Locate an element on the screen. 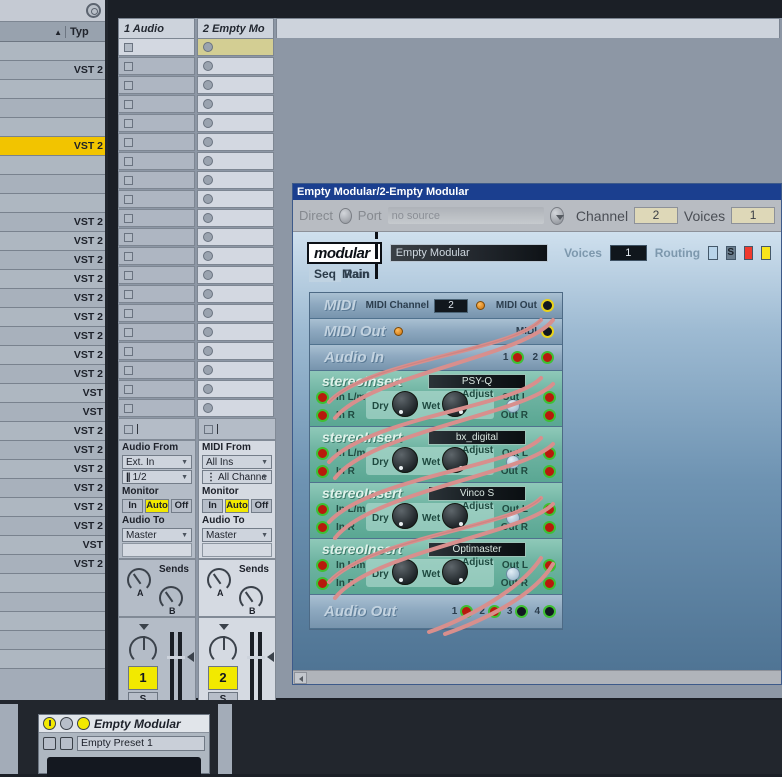 Image resolution: width=782 pixels, height=777 pixels. voices-value: 1 is located at coordinates (753, 215).